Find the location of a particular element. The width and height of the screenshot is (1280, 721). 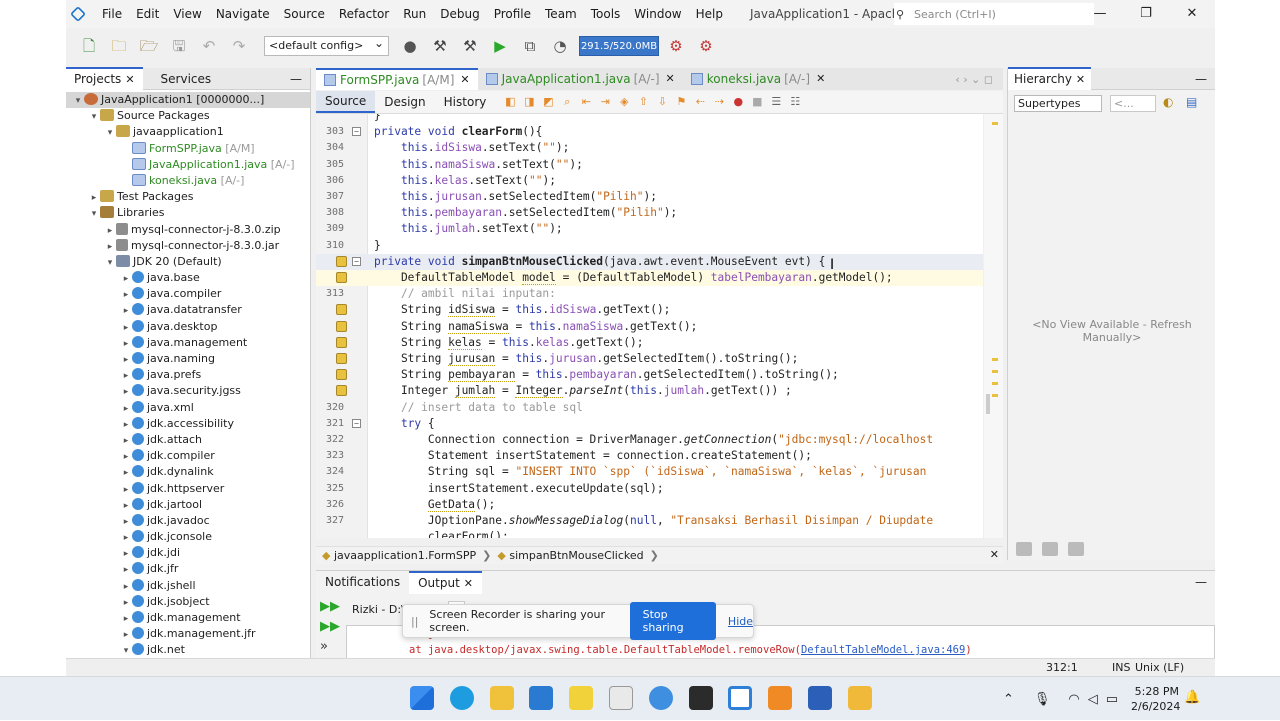

hide-link: Hide is located at coordinates (740, 621).